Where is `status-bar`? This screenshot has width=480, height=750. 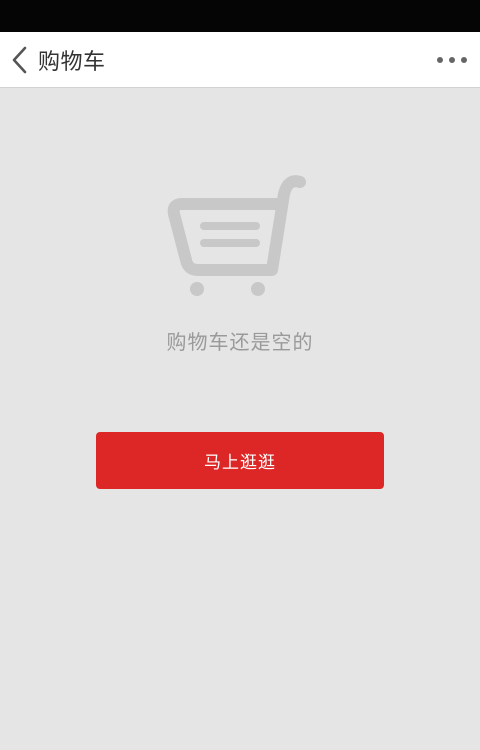
status-bar is located at coordinates (240, 16).